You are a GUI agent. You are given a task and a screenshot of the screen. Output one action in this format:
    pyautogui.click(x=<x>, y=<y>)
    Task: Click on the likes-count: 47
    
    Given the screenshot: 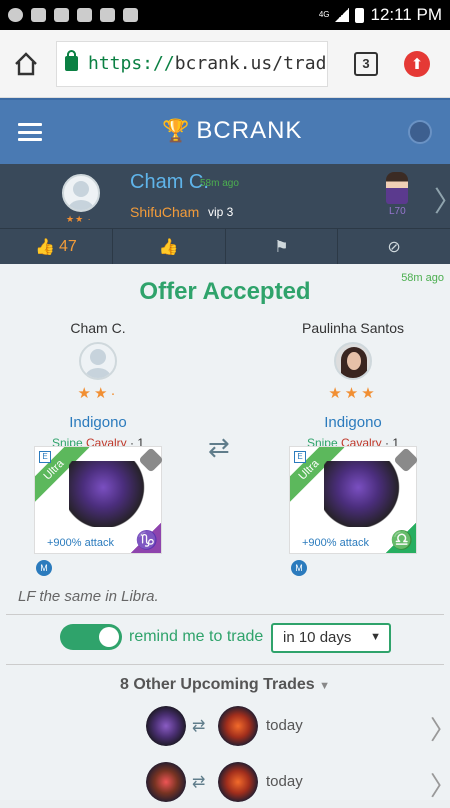 What is the action you would take?
    pyautogui.click(x=67, y=246)
    